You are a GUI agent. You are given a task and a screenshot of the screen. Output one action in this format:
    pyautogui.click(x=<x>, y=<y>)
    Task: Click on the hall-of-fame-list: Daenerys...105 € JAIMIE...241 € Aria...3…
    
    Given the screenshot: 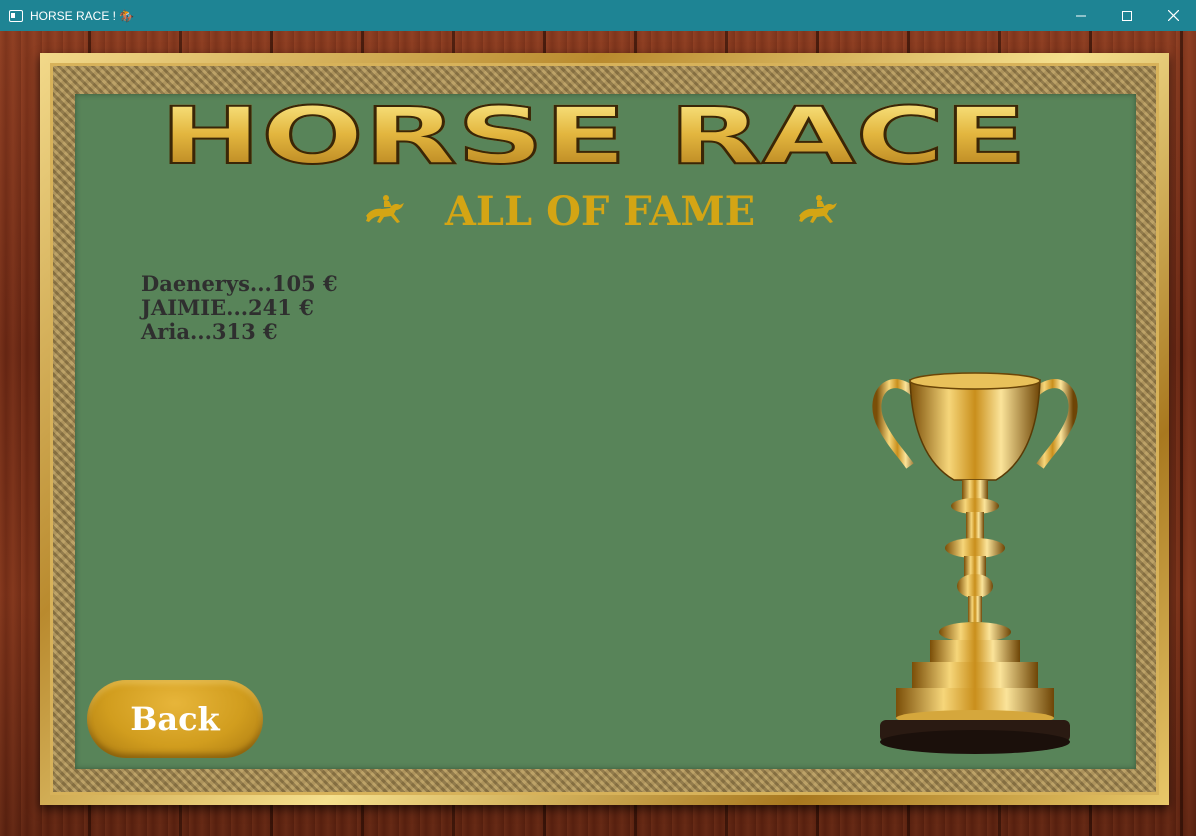 What is the action you would take?
    pyautogui.click(x=239, y=308)
    